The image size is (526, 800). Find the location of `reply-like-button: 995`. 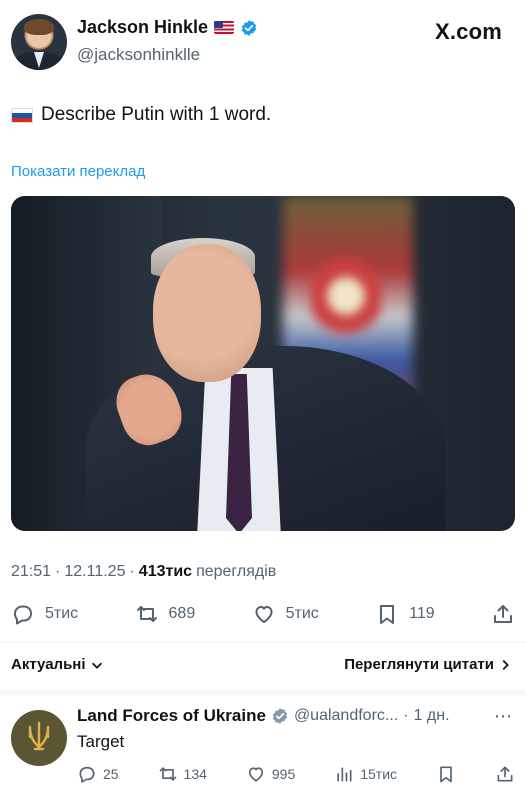

reply-like-button: 995 is located at coordinates (270, 774).